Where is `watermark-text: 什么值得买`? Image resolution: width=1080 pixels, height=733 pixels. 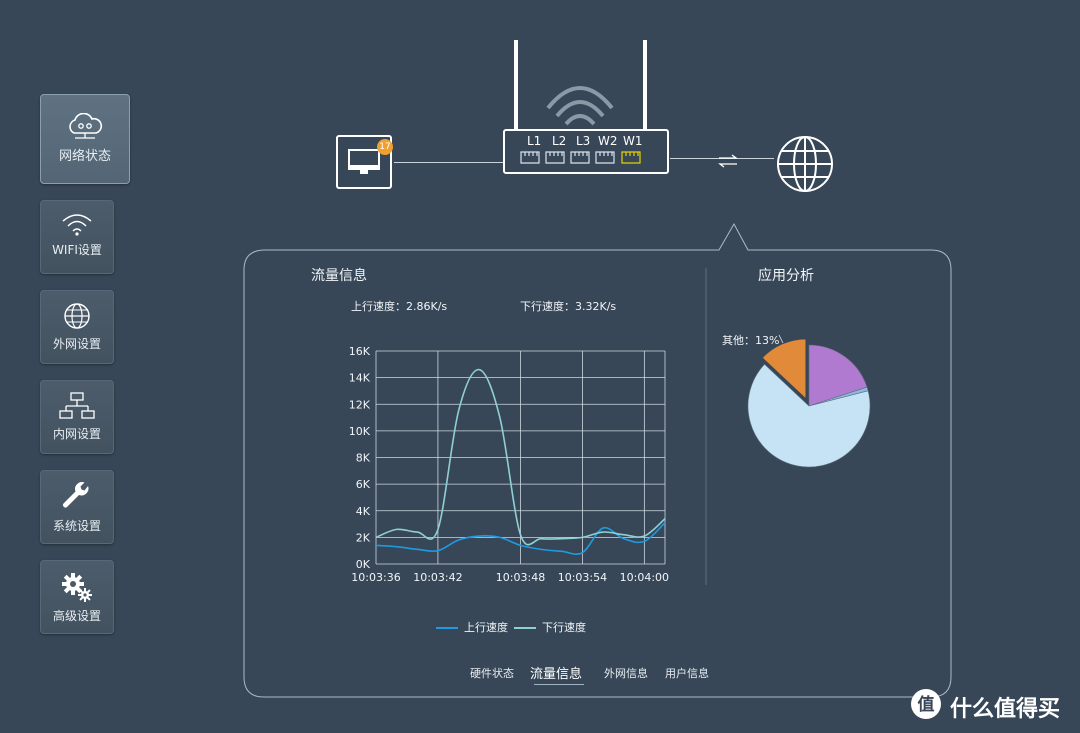
watermark-text: 什么值得买 is located at coordinates (1005, 709).